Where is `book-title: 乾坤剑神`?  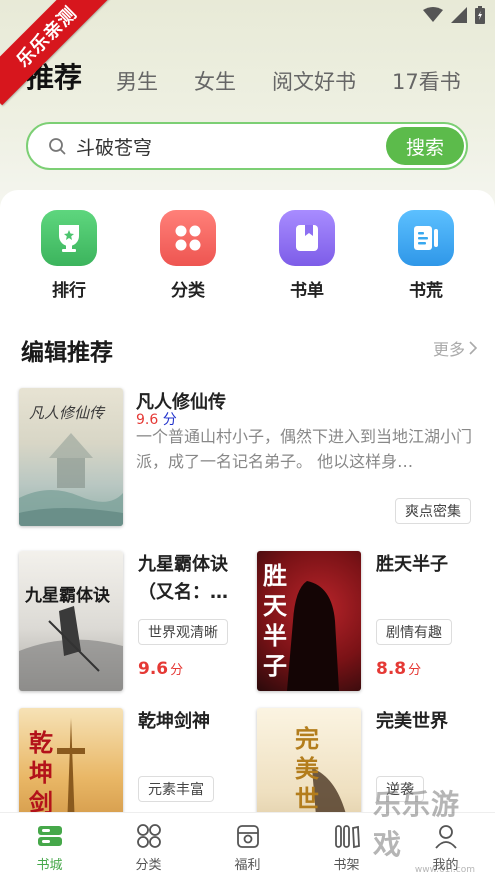
book-title: 乾坤剑神 is located at coordinates (174, 721).